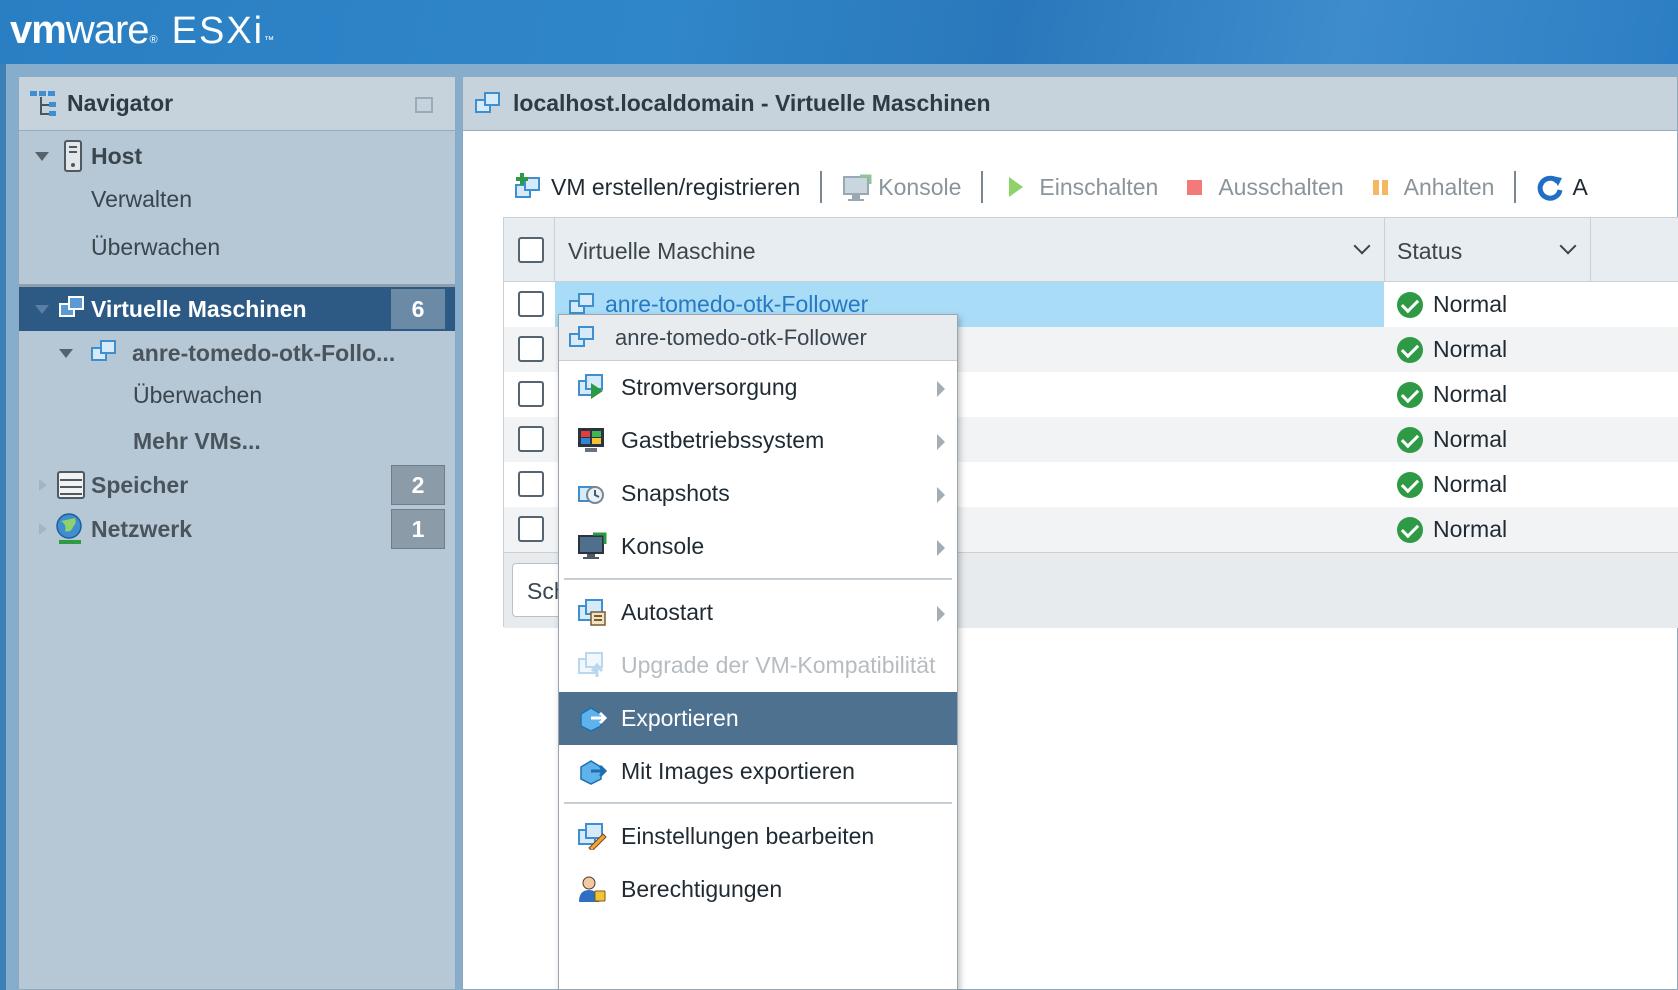 The image size is (1678, 990). I want to click on menu-item-upgrade-compatibility: Upgrade der VM-Kompatibilität, so click(758, 665).